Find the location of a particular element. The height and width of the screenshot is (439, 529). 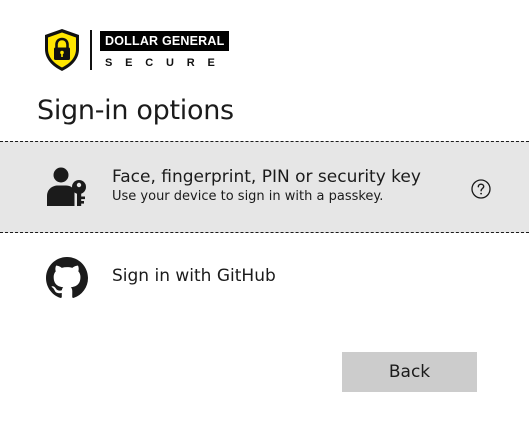

option-github-label: Sign in with GitHub is located at coordinates (194, 276).